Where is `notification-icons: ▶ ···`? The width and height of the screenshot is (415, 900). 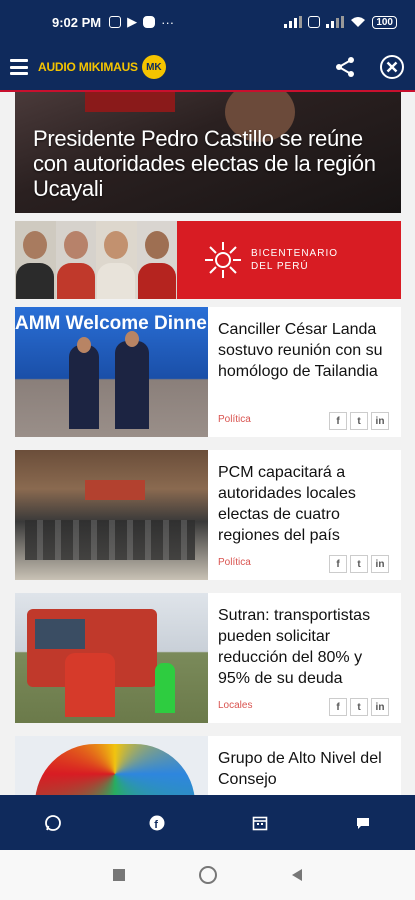 notification-icons: ▶ ··· is located at coordinates (141, 22).